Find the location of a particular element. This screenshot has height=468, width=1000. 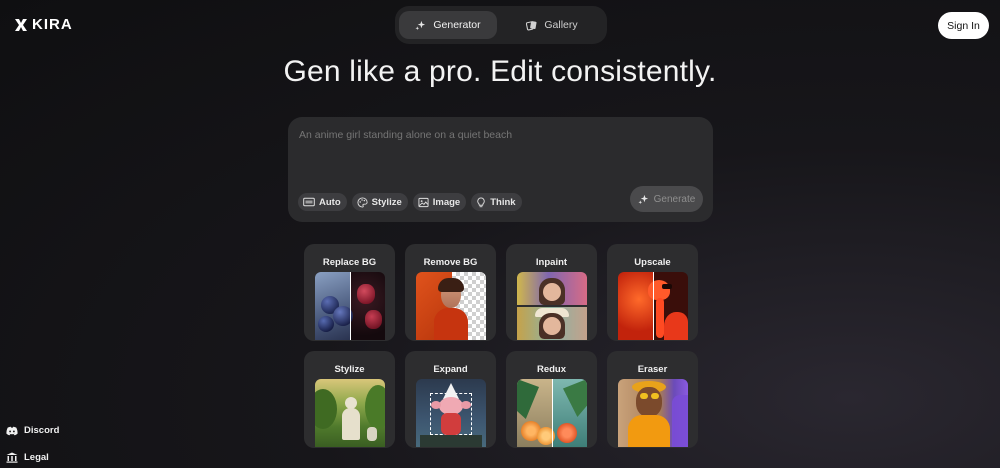

tool-label: Stylize is located at coordinates (349, 369).